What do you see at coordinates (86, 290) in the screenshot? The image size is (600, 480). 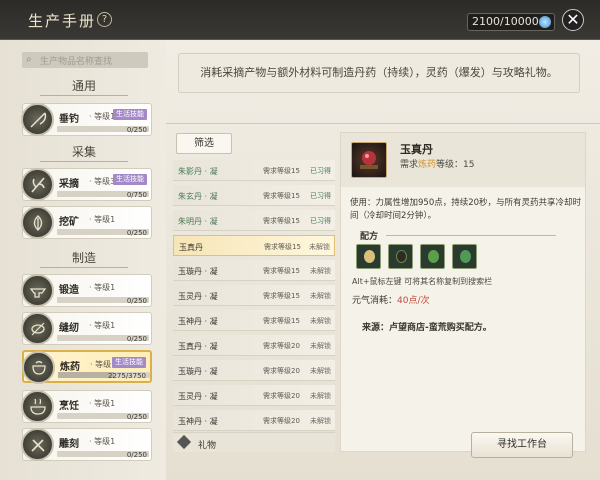 I see `skill-forging: 锻造 · 等级1 0/250` at bounding box center [86, 290].